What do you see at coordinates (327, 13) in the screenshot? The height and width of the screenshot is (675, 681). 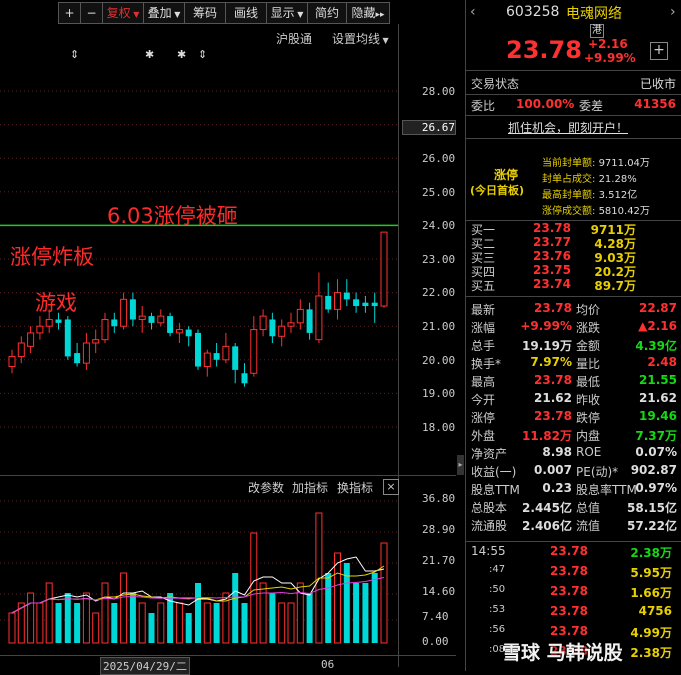 I see `jianyue-button: 简约` at bounding box center [327, 13].